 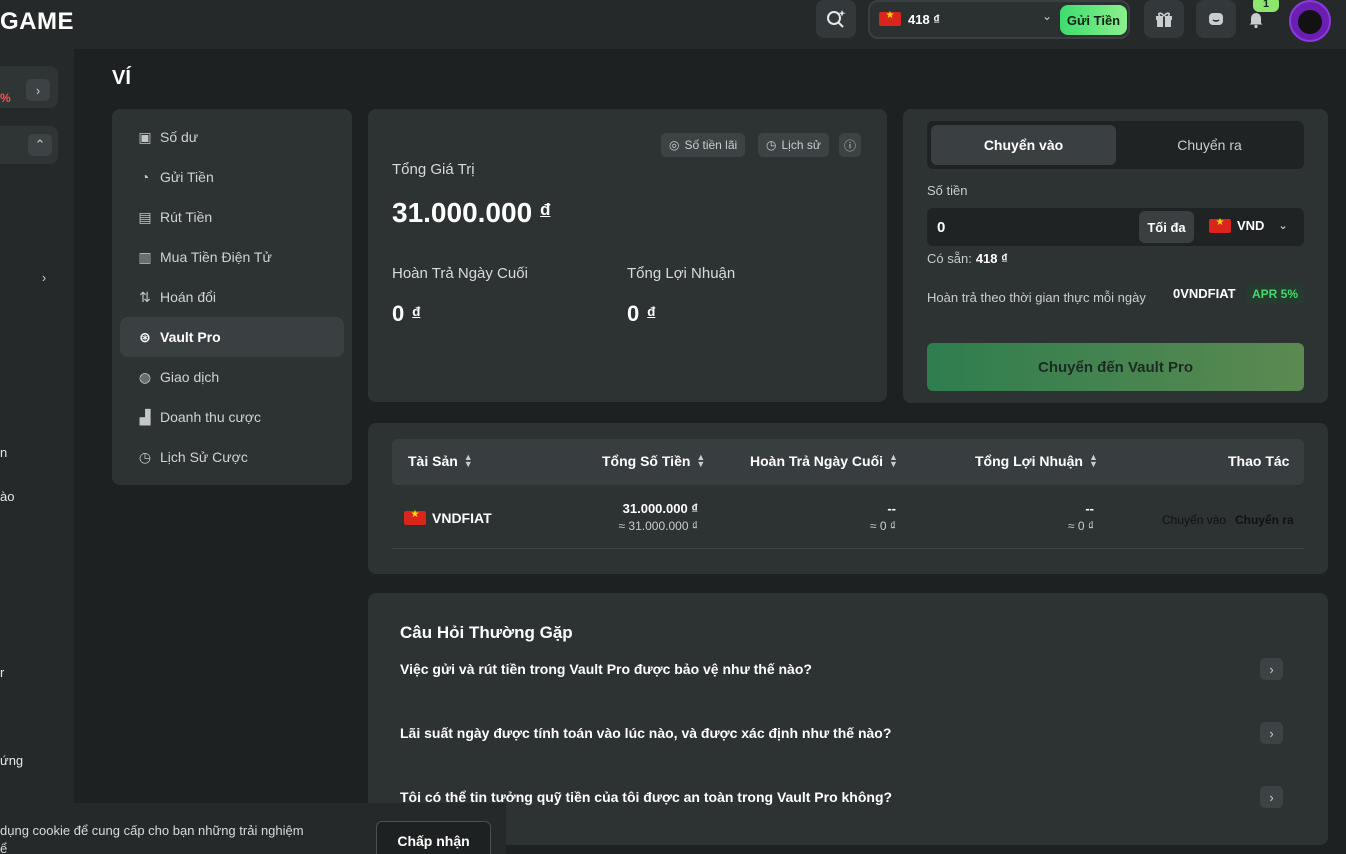 I want to click on refund-converted: ≈ 0 ₫, so click(x=882, y=526).